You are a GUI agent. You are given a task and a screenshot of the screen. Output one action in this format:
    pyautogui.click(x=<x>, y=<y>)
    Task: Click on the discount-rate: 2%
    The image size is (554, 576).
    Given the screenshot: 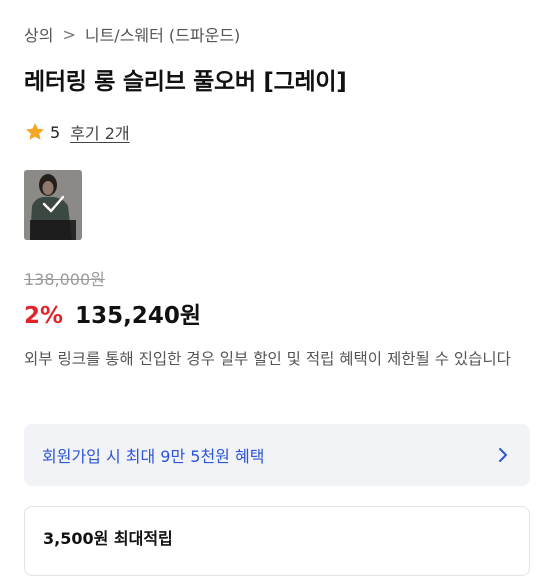 What is the action you would take?
    pyautogui.click(x=44, y=316)
    